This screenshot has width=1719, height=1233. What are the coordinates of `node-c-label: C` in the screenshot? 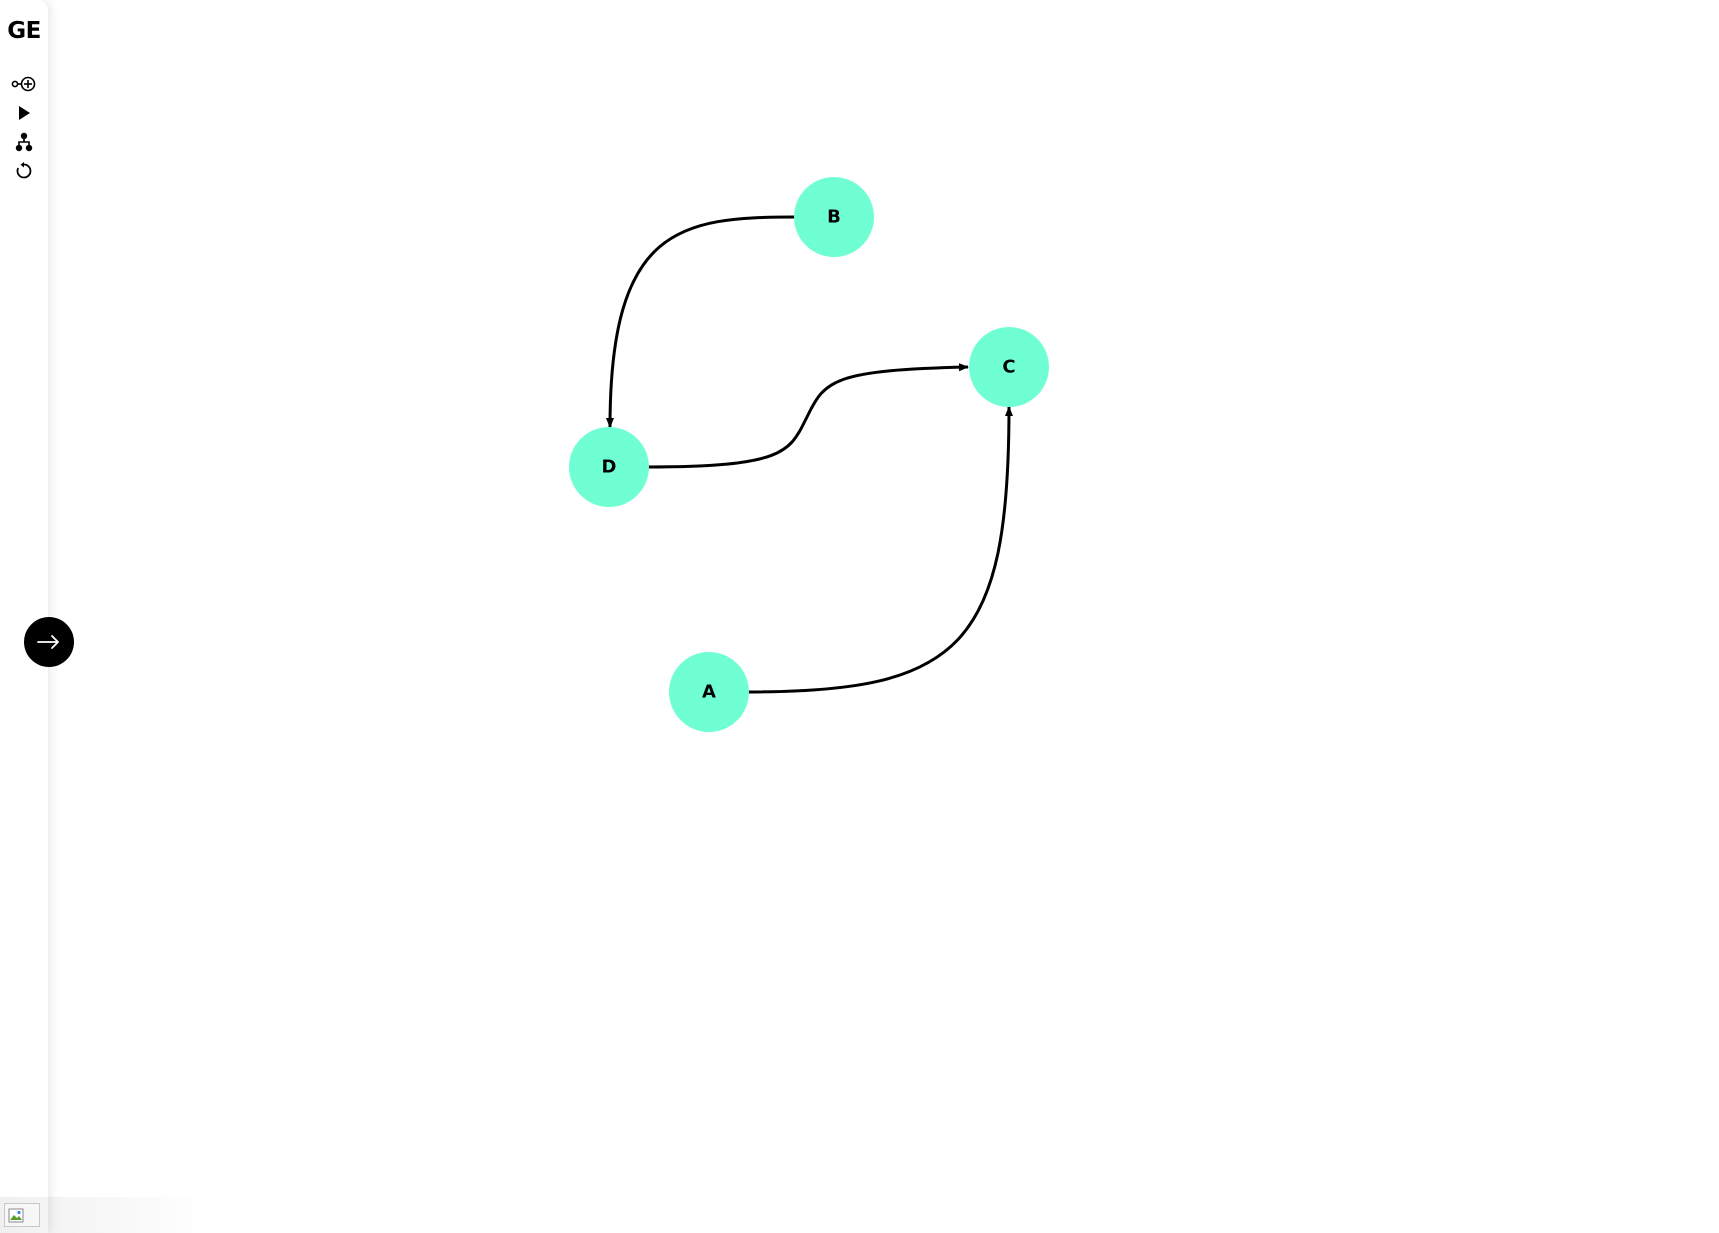 It's located at (1008, 367).